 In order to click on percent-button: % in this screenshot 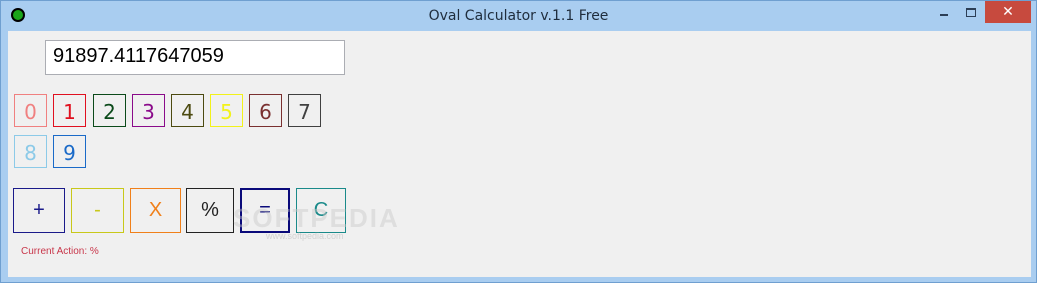, I will do `click(210, 210)`.